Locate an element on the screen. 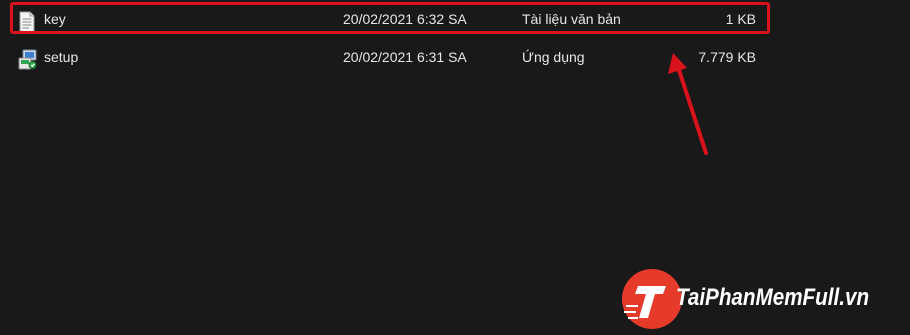  file-name: setup is located at coordinates (61, 57).